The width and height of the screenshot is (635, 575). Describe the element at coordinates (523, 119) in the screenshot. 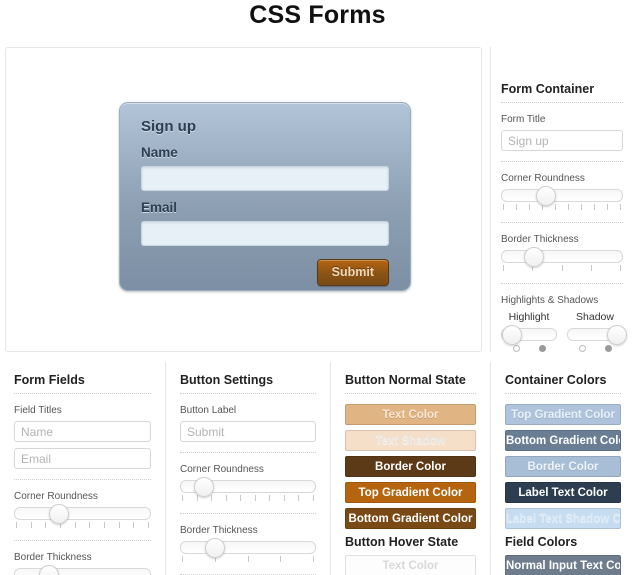

I see `form-title-field-label: Form Title` at that location.